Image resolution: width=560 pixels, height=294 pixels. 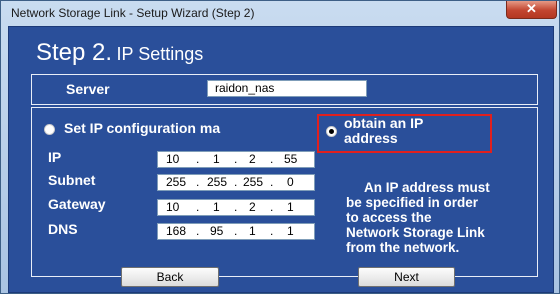 I want to click on info-line: be specified in order, so click(x=412, y=202).